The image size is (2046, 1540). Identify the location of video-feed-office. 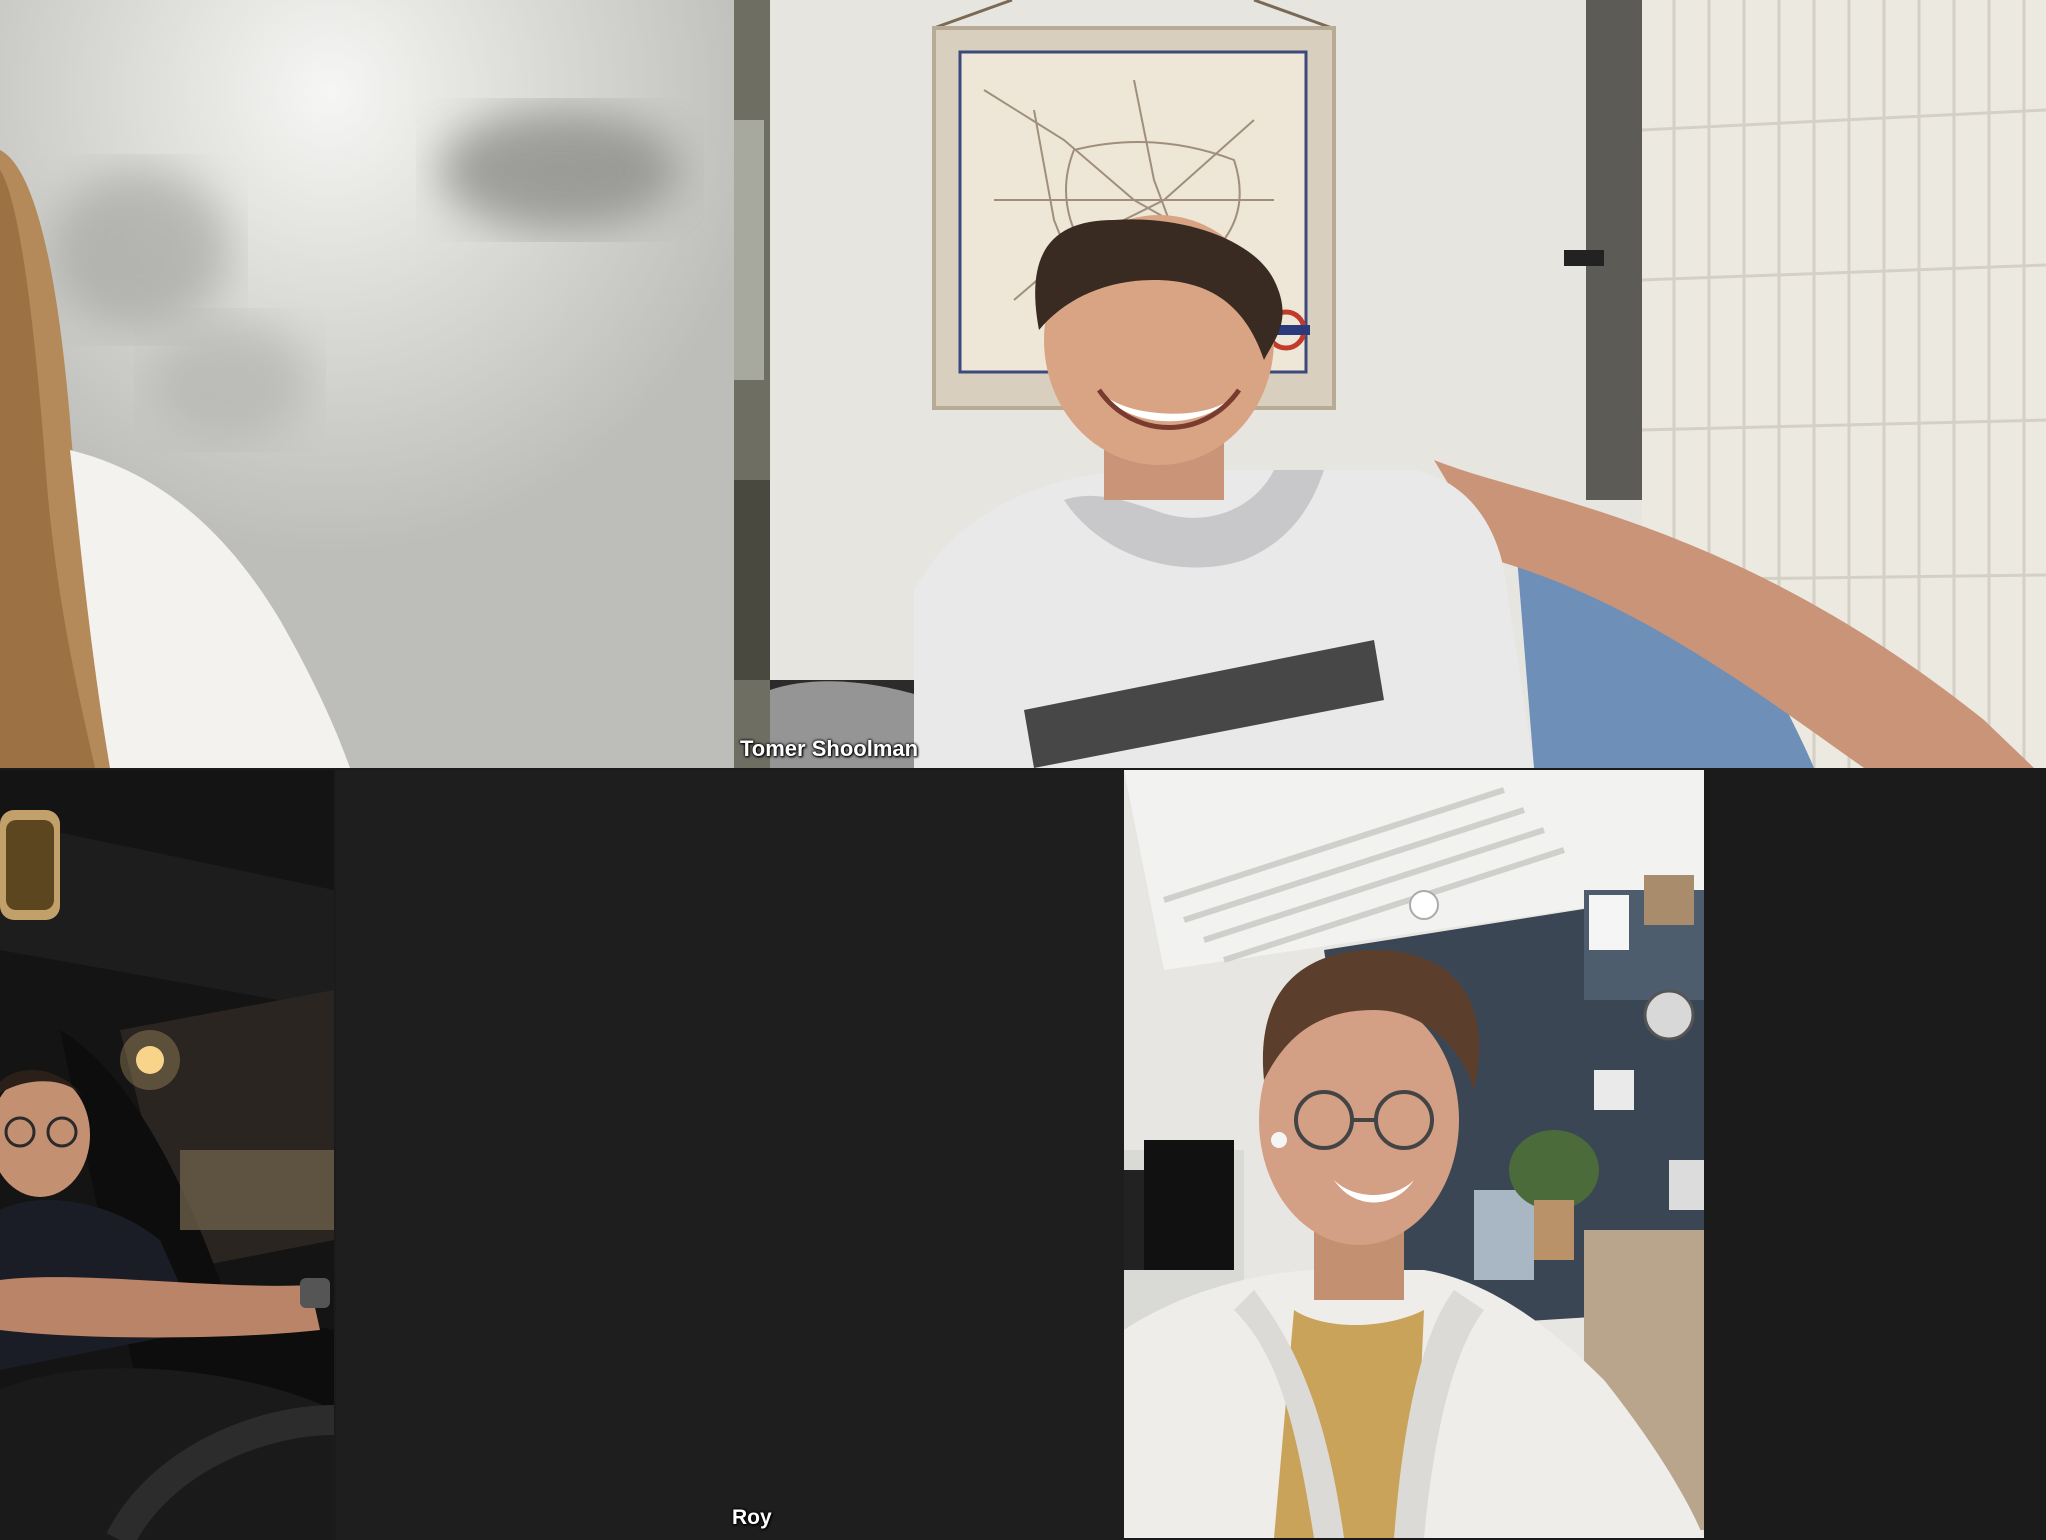
(1414, 1154).